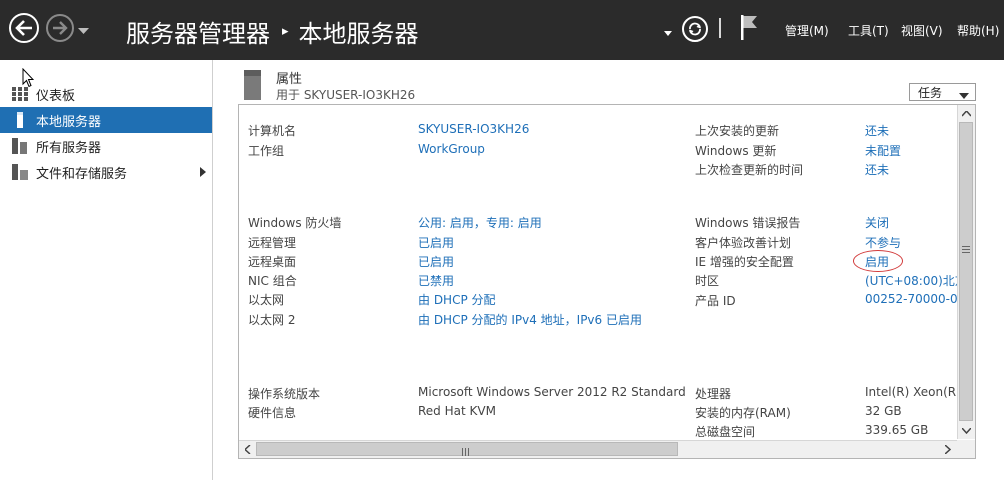 Image resolution: width=1004 pixels, height=480 pixels. What do you see at coordinates (436, 242) in the screenshot?
I see `prop-value-remote-management: 已启用` at bounding box center [436, 242].